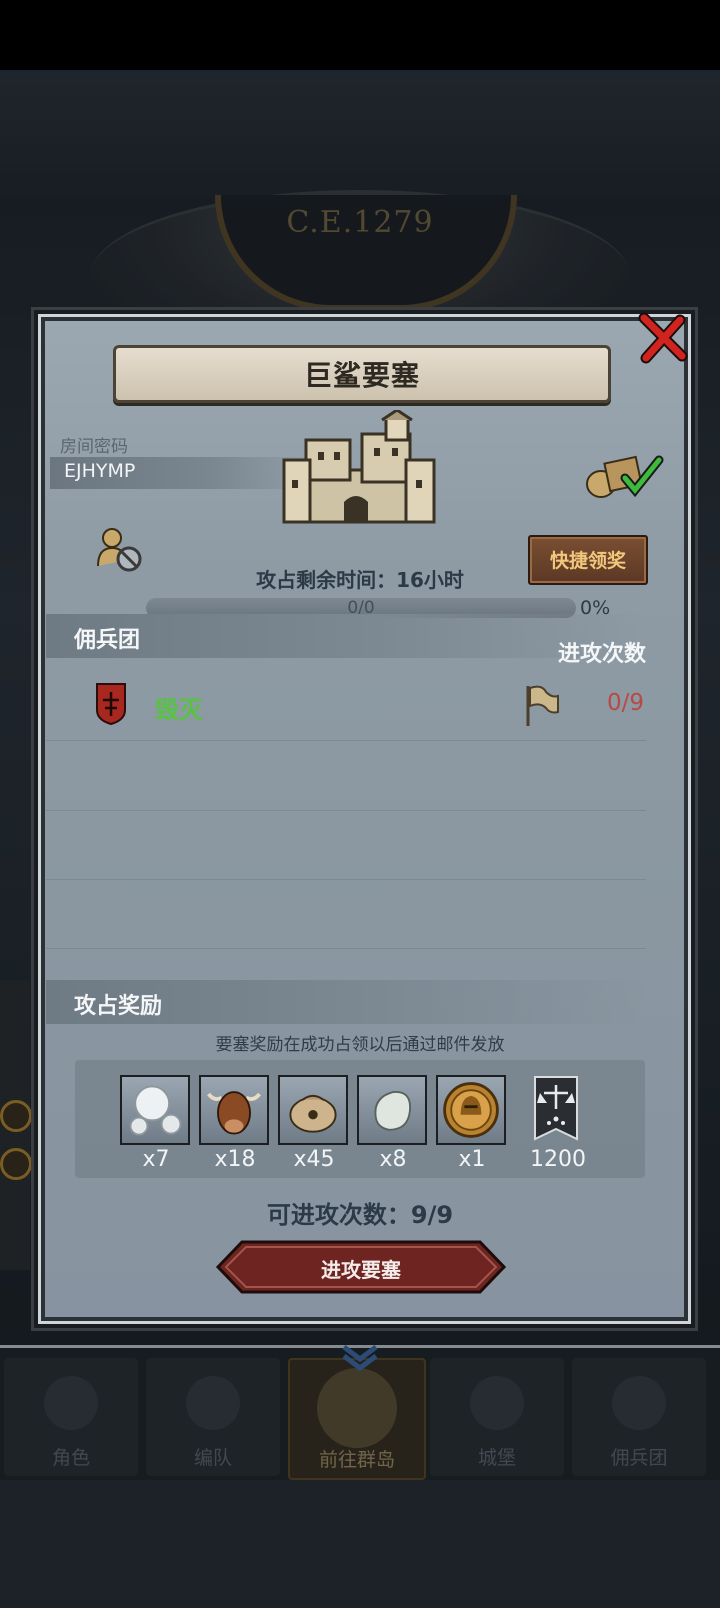 This screenshot has width=720, height=1608. What do you see at coordinates (558, 1110) in the screenshot?
I see `justice-banner-icon` at bounding box center [558, 1110].